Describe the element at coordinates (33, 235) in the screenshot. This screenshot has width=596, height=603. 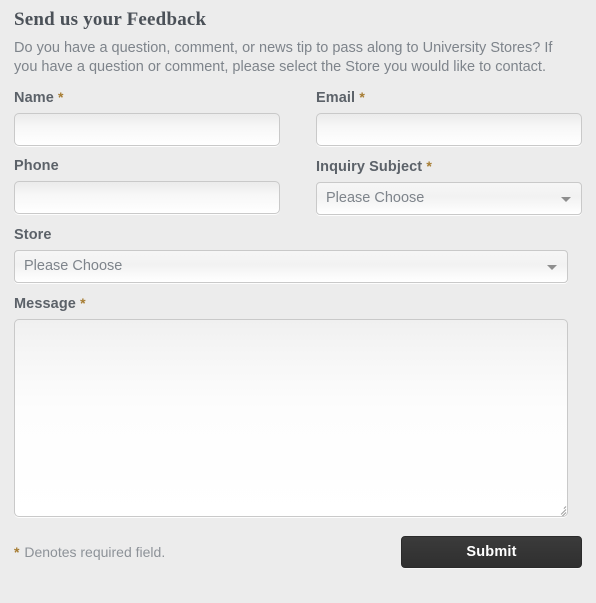
I see `store-label-text: Store` at that location.